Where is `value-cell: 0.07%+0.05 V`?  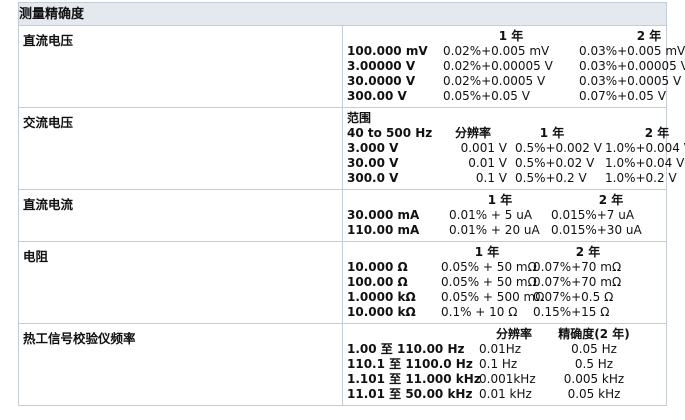 value-cell: 0.07%+0.05 V is located at coordinates (622, 96).